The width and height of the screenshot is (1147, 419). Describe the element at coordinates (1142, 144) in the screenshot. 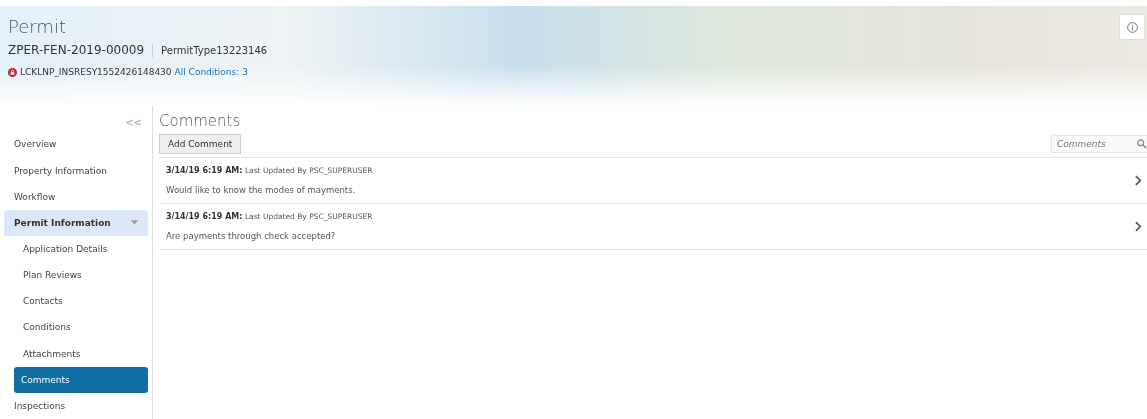

I see `search-icon` at that location.